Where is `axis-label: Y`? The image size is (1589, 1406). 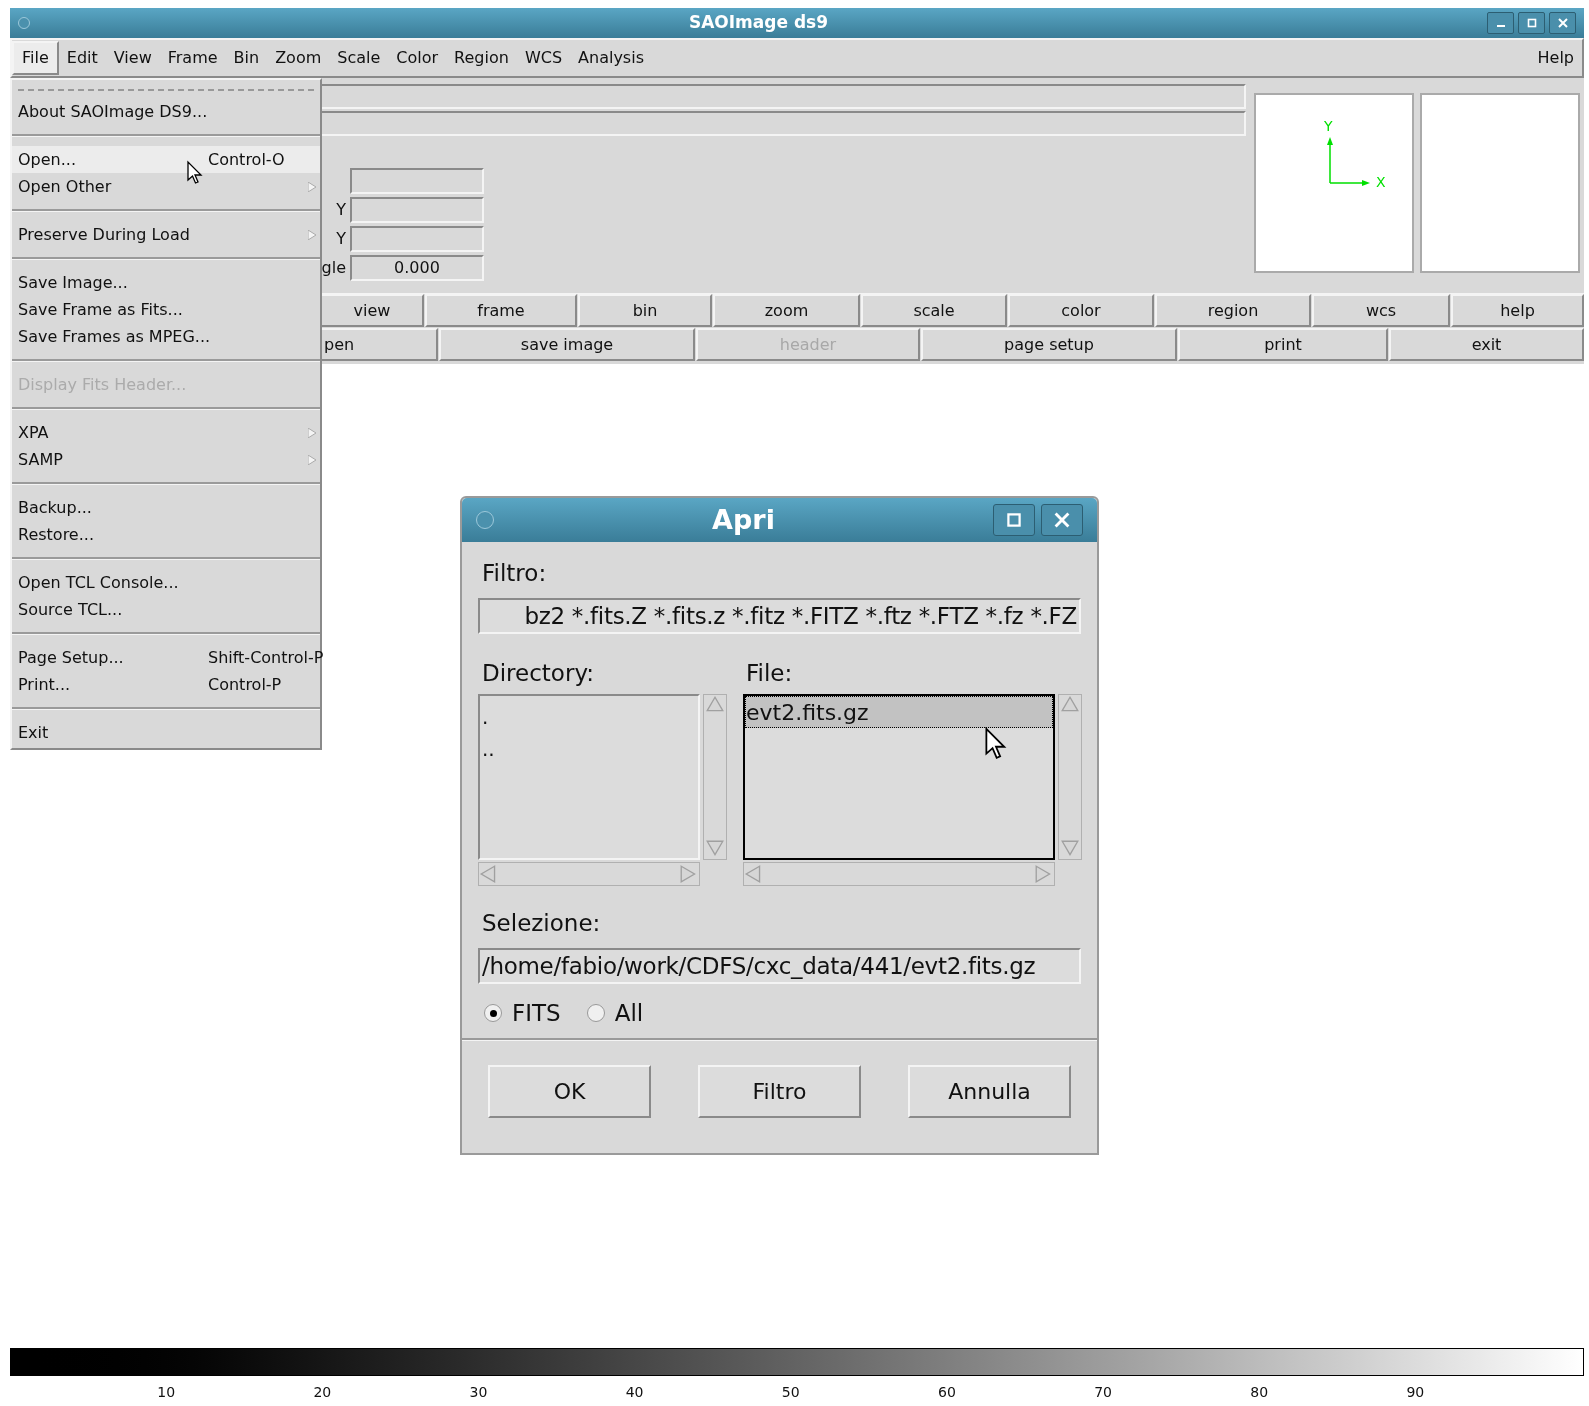
axis-label: Y is located at coordinates (1328, 126).